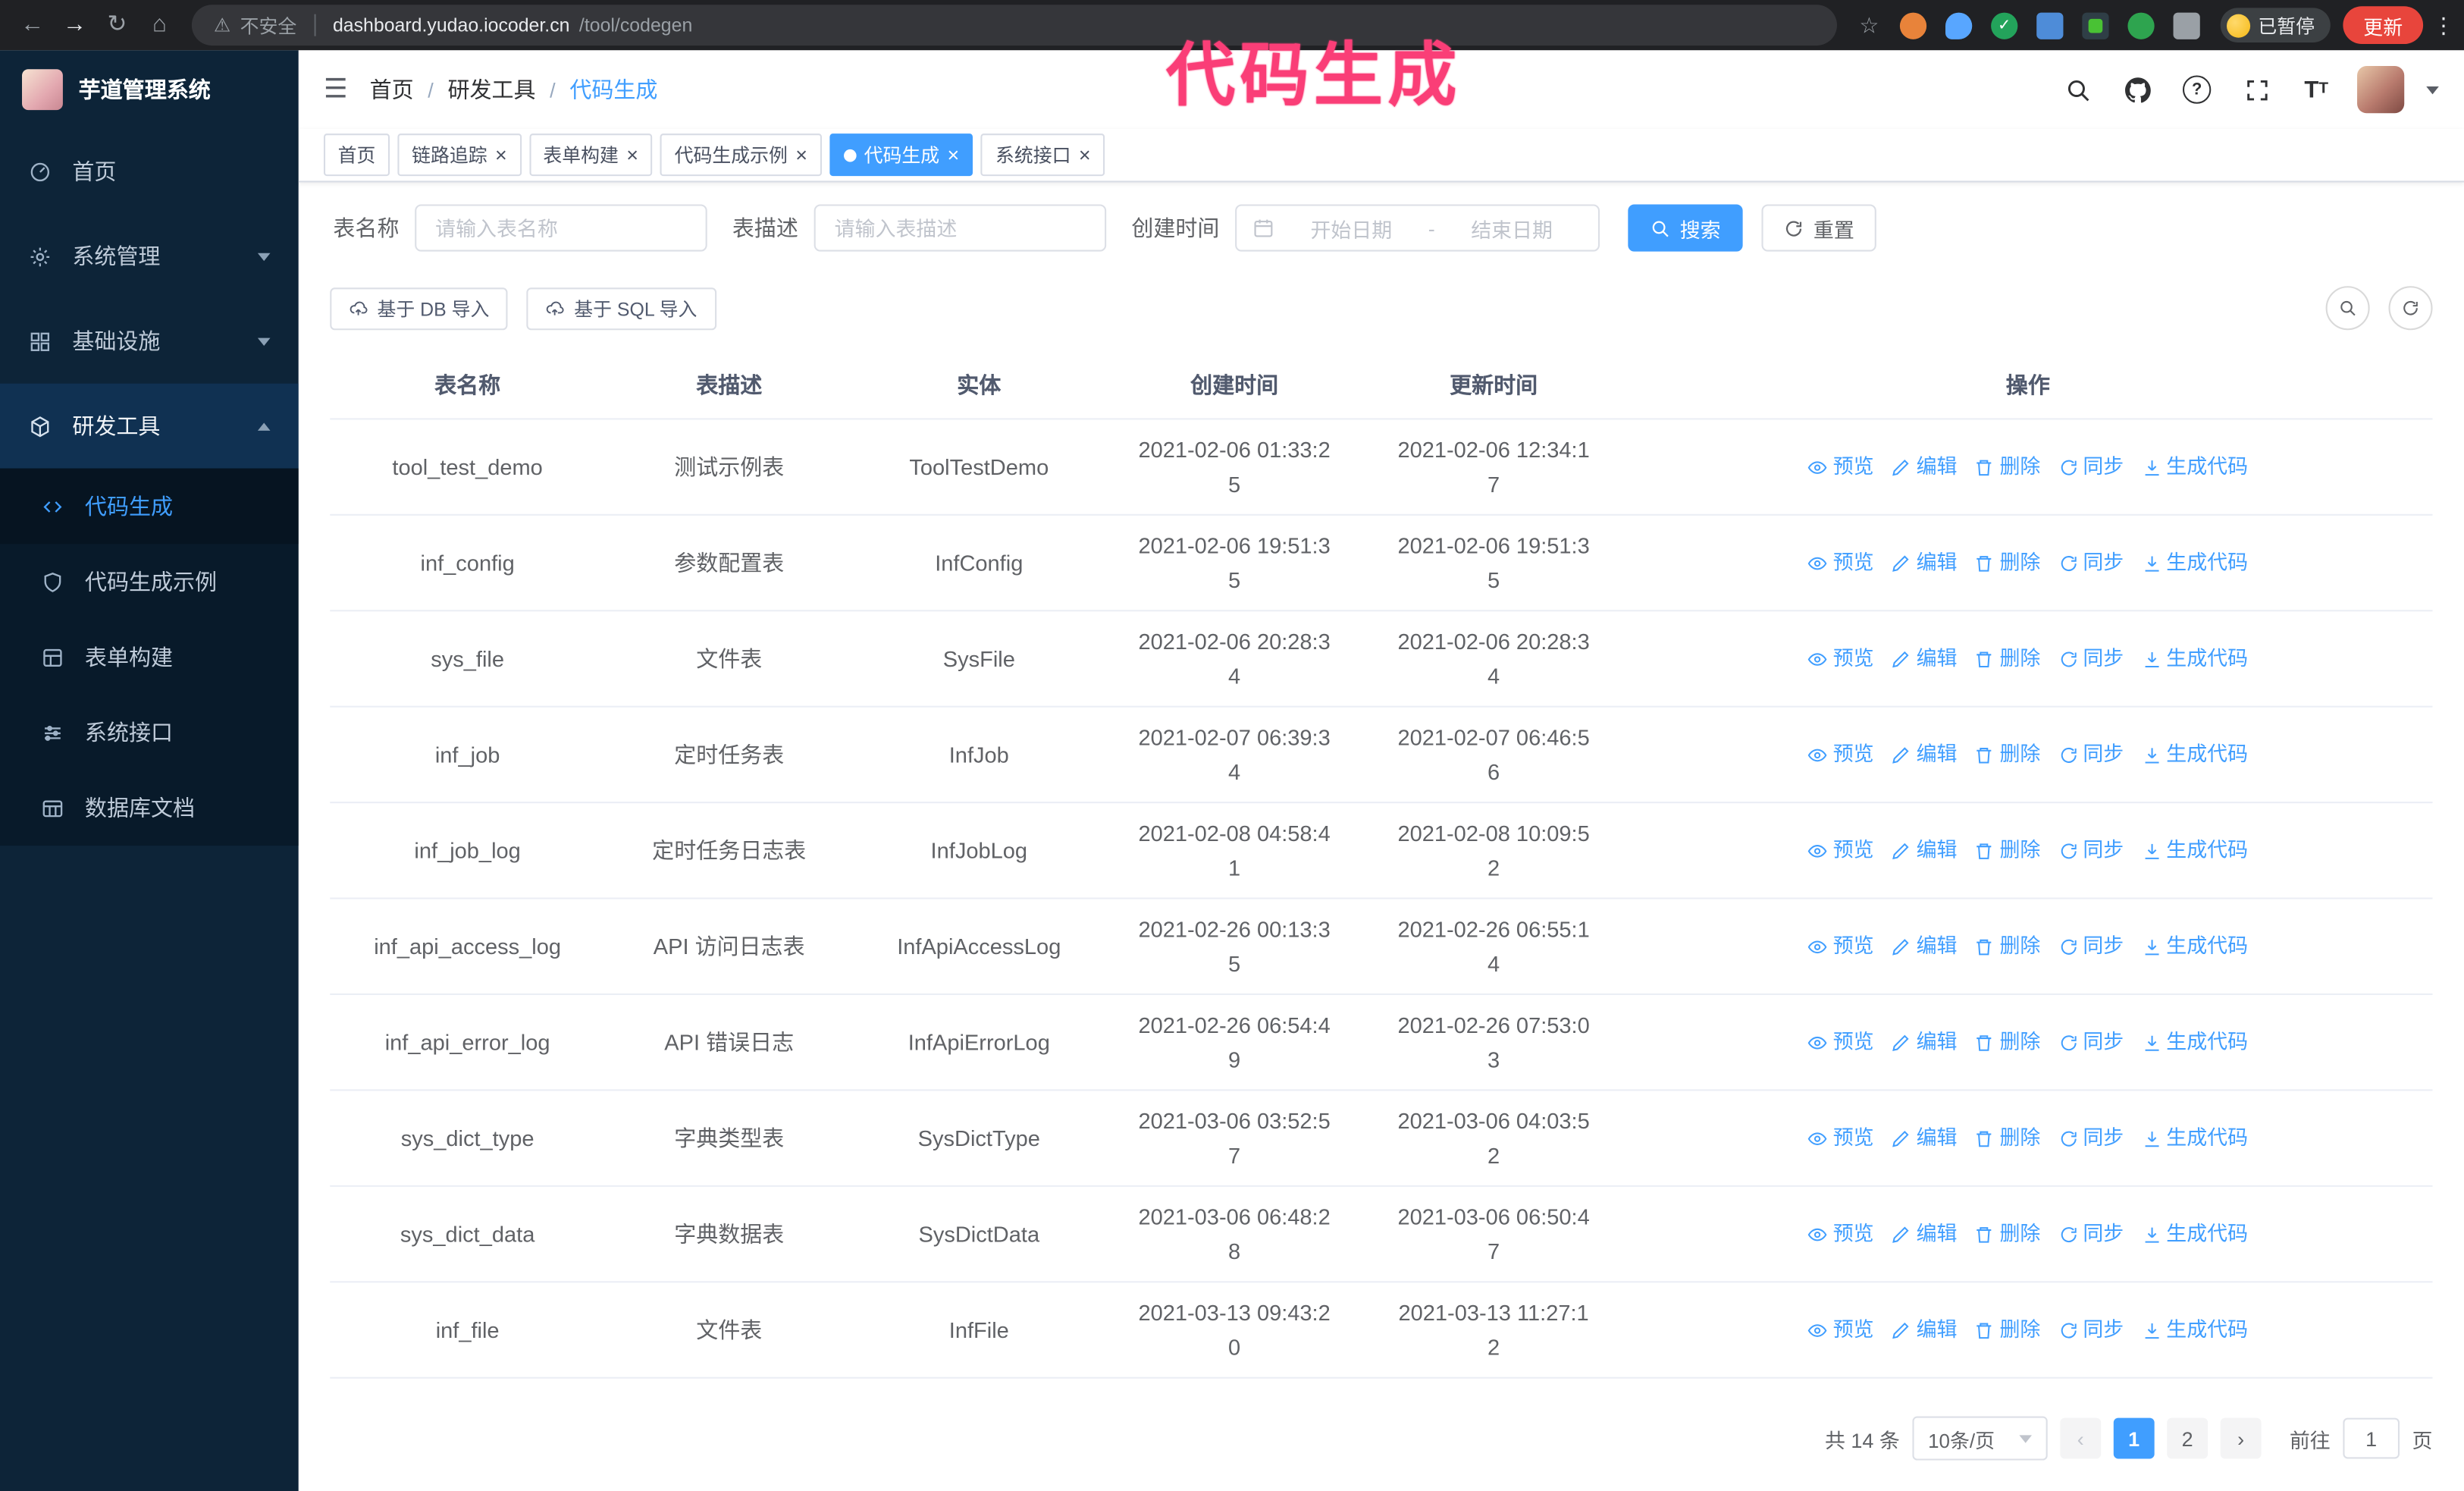 The height and width of the screenshot is (1491, 2464). What do you see at coordinates (1417, 228) in the screenshot?
I see `create-time-range-picker: 开始日期 - 结束日期` at bounding box center [1417, 228].